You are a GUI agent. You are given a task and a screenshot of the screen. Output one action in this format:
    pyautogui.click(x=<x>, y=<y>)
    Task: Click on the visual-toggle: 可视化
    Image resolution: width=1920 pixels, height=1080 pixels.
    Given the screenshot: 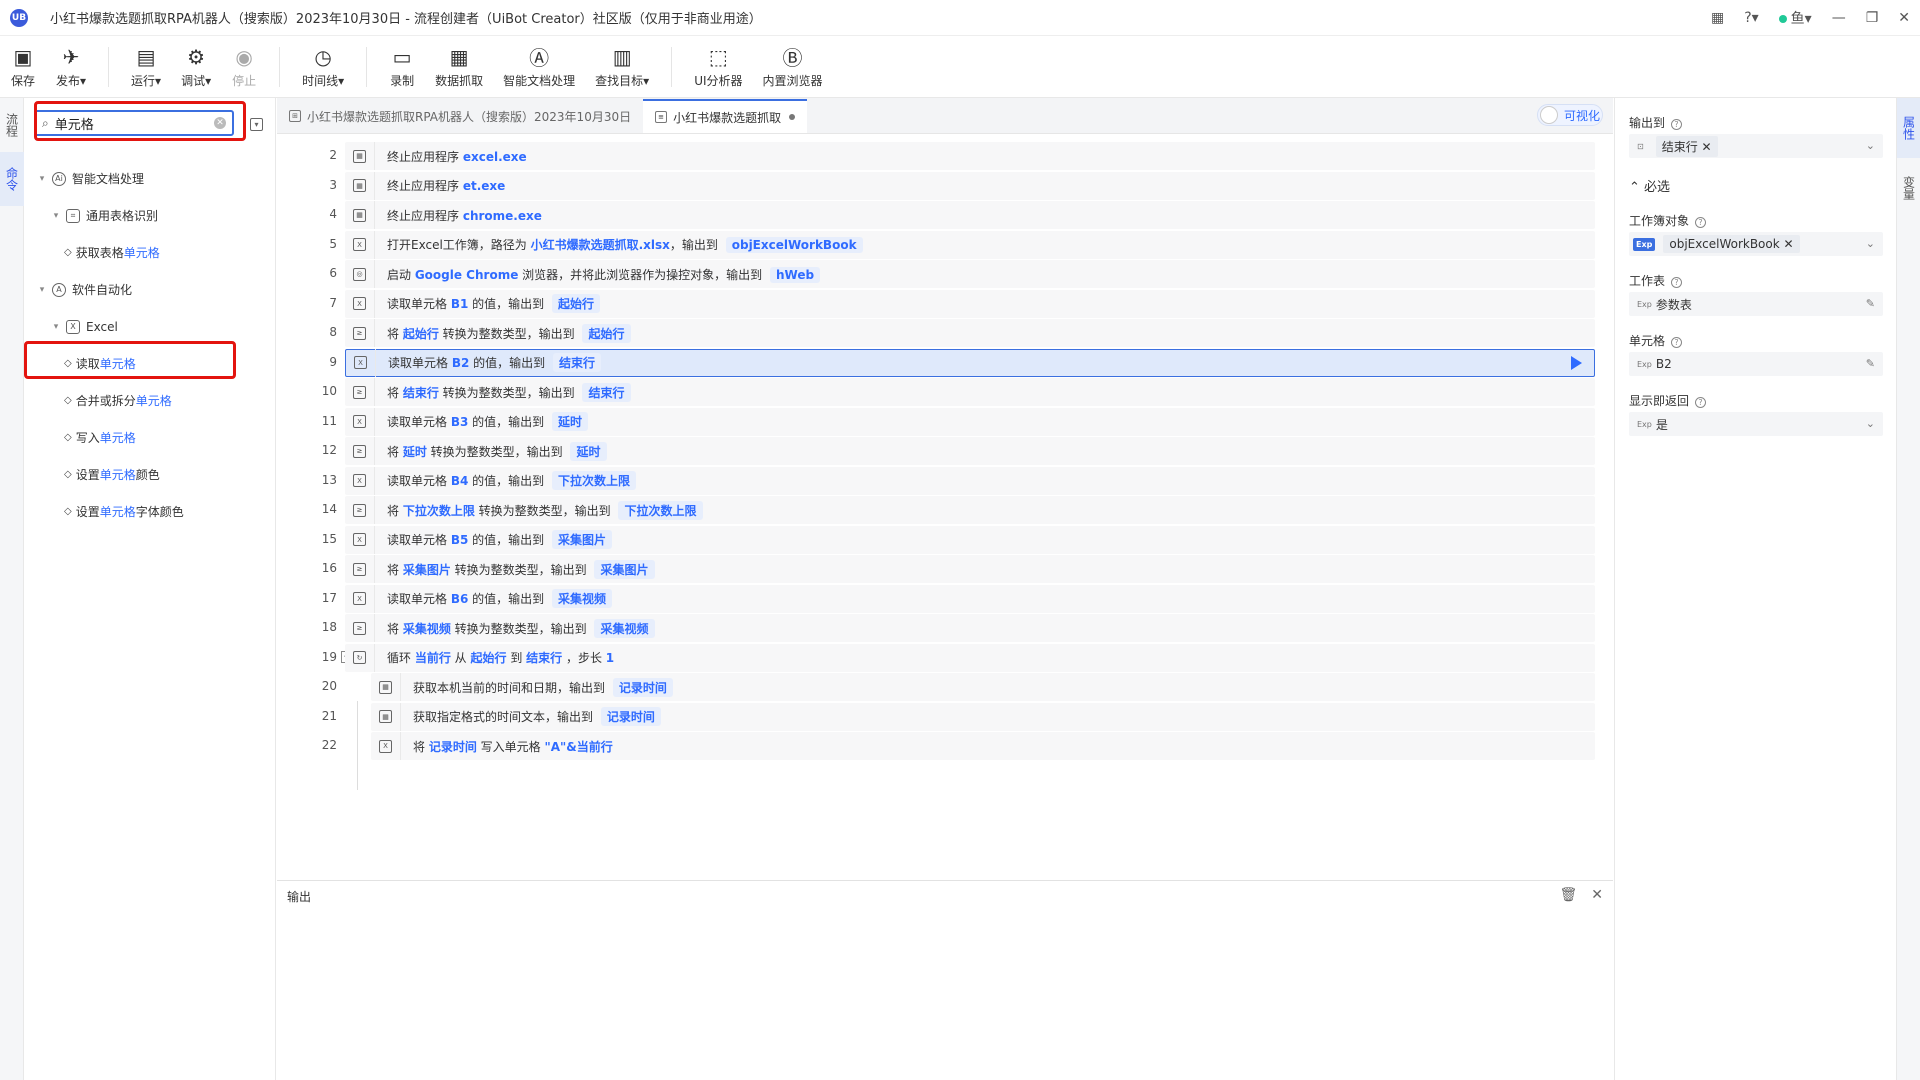 What is the action you would take?
    pyautogui.click(x=1570, y=115)
    